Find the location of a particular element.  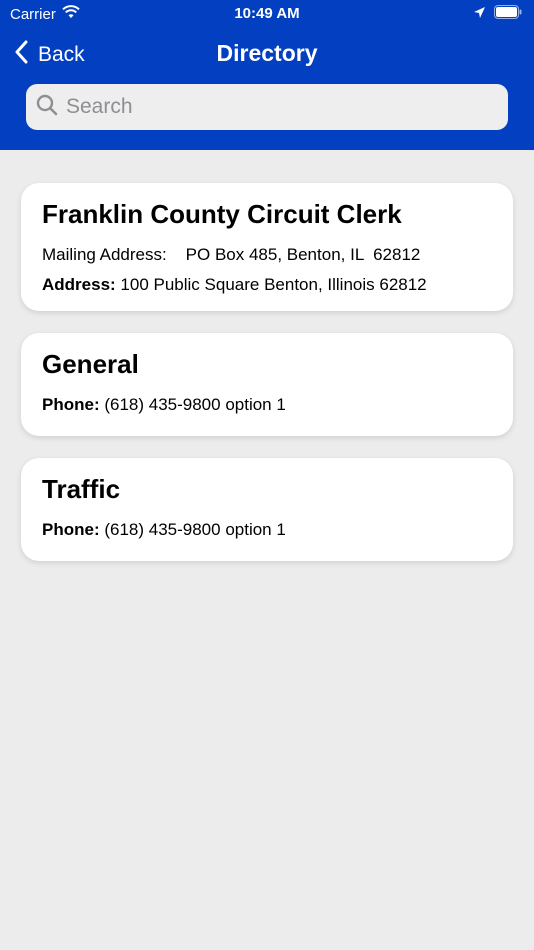

directory-card-general: General Phone: (618) 435-9800 option 1 is located at coordinates (267, 384).